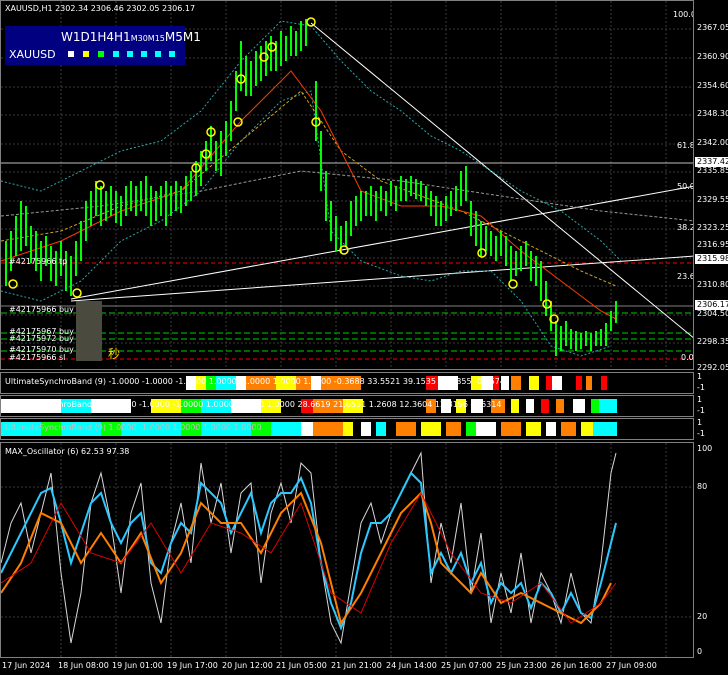  Describe the element at coordinates (41, 338) in the screenshot. I see `order-label-buy: #42175972 buy` at that location.